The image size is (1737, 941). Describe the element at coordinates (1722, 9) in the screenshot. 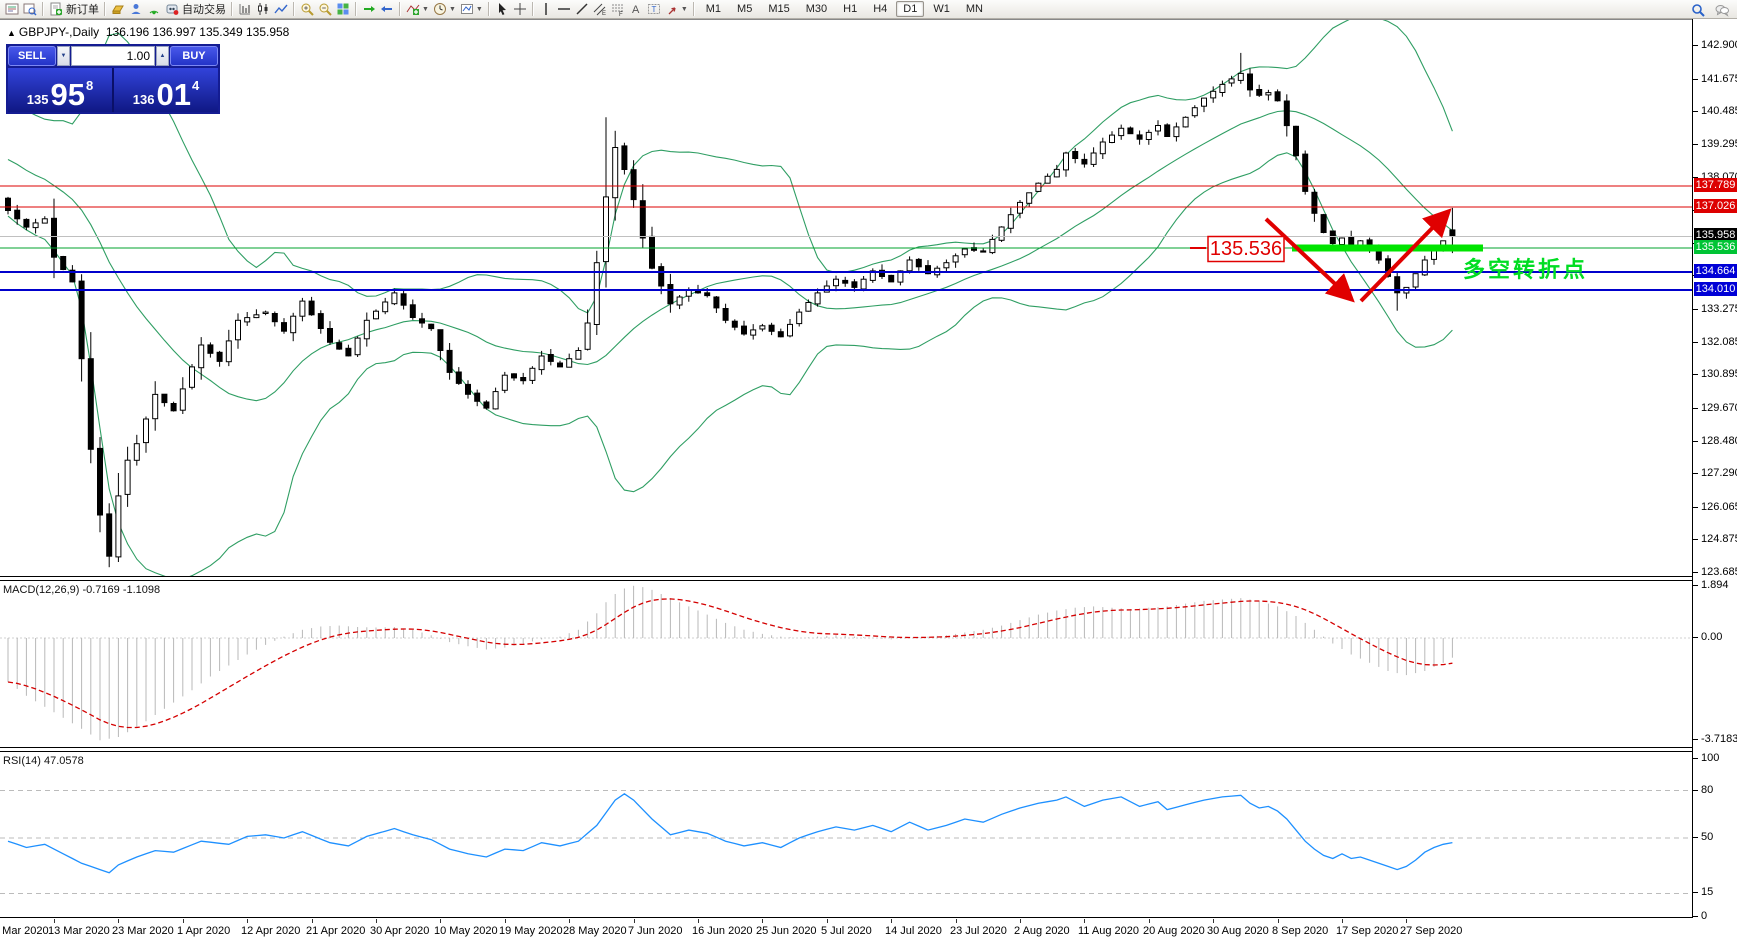

I see `chat-button` at that location.